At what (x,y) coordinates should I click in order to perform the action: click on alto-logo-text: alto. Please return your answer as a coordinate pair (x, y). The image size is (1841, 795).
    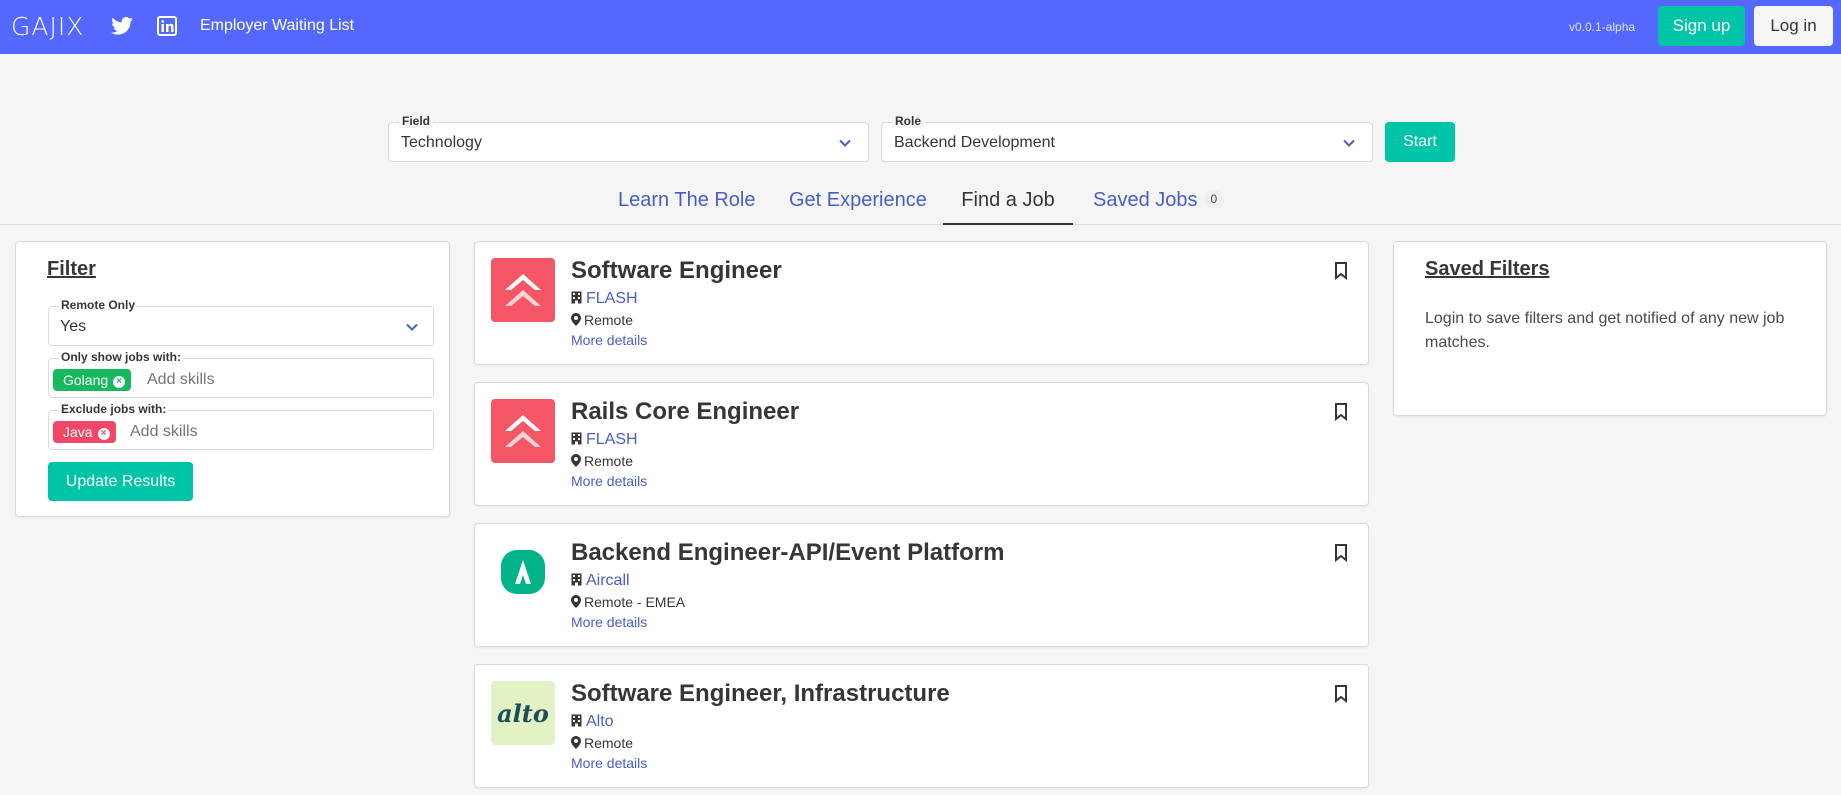
    Looking at the image, I should click on (523, 713).